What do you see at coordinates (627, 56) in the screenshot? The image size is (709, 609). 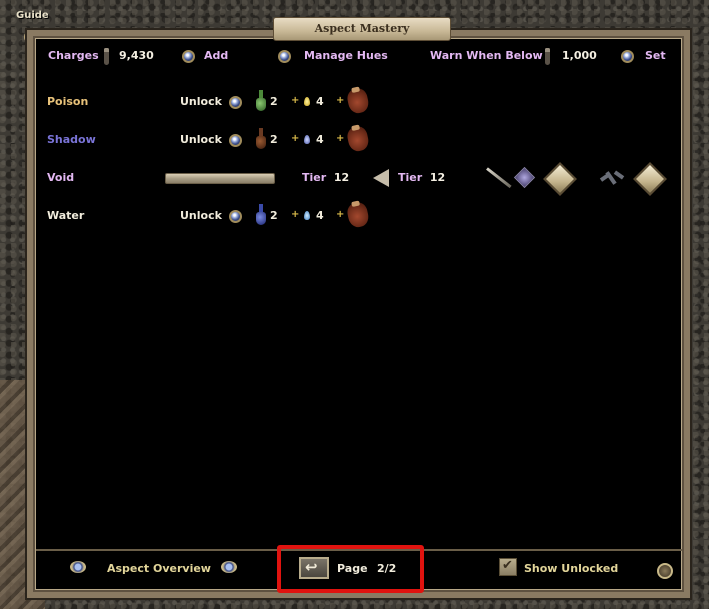 I see `set-orb-icon` at bounding box center [627, 56].